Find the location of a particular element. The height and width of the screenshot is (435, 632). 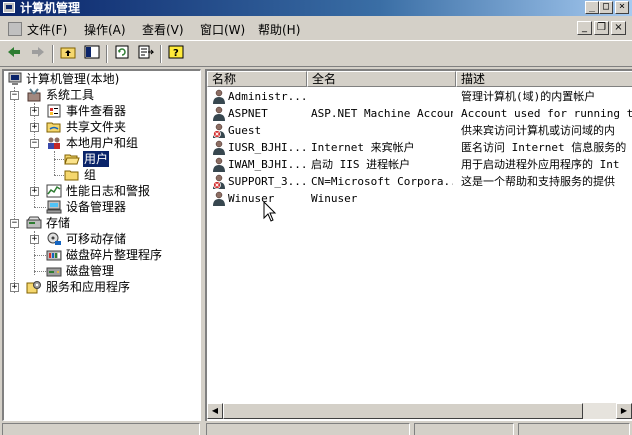

help-icon: ? is located at coordinates (176, 54).